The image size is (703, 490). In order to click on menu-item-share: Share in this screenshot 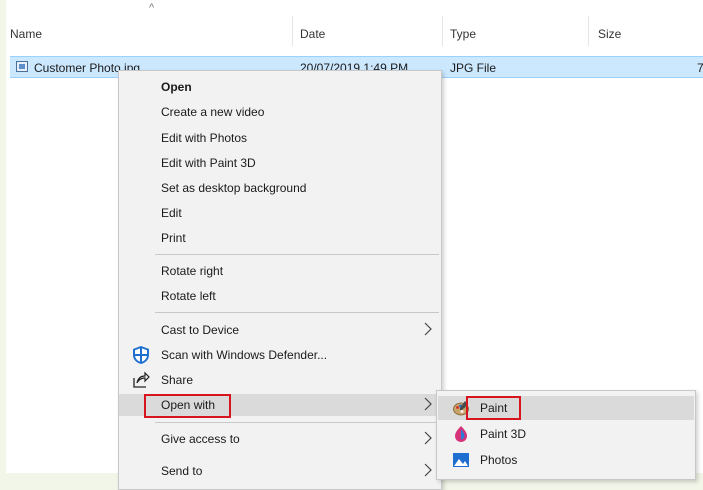, I will do `click(280, 380)`.